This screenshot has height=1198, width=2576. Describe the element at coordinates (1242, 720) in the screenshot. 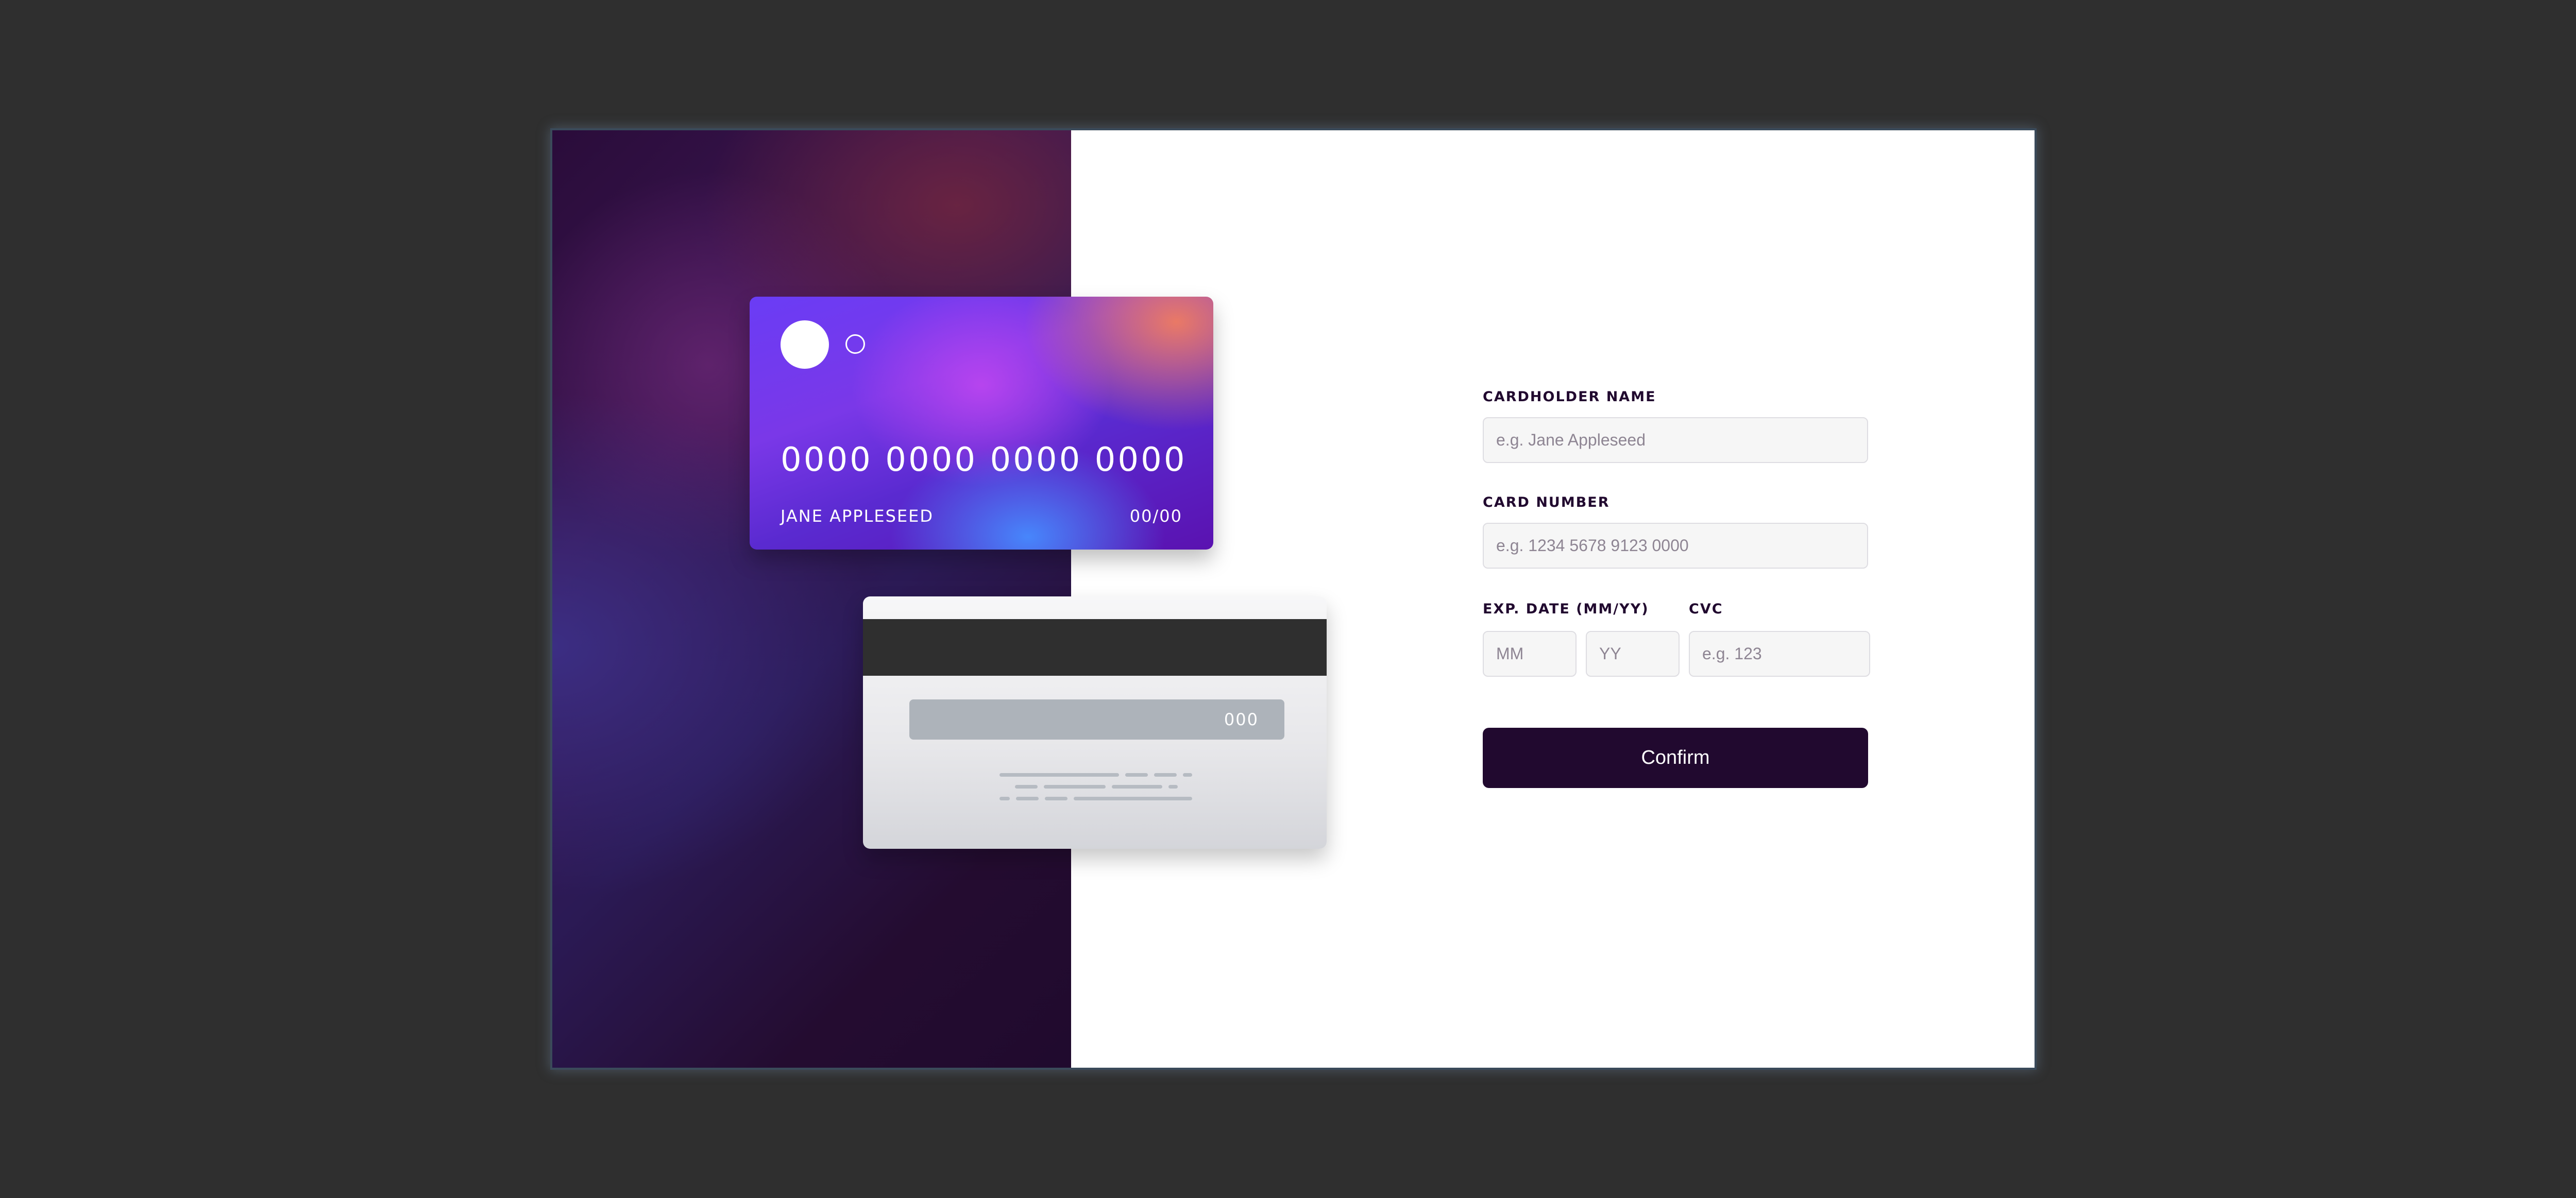

I see `cvc-display: 000` at that location.